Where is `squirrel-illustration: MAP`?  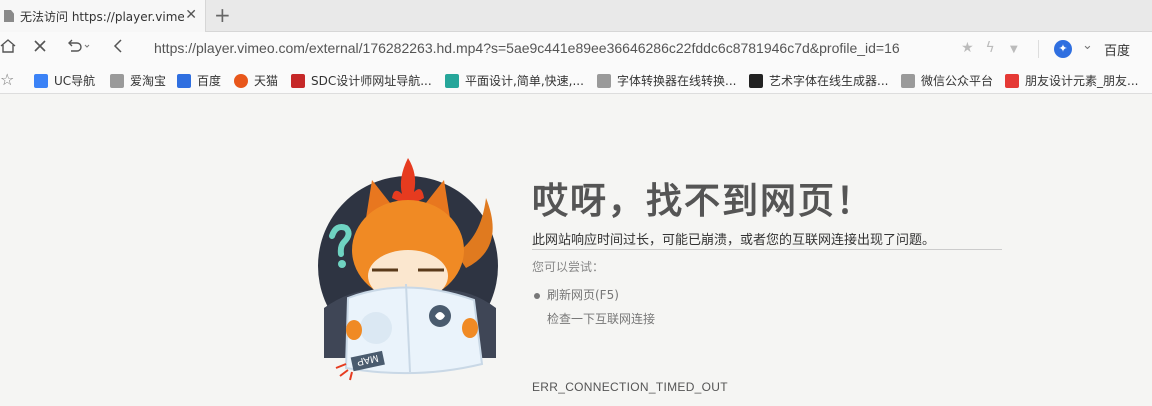
squirrel-illustration: MAP is located at coordinates (408, 269).